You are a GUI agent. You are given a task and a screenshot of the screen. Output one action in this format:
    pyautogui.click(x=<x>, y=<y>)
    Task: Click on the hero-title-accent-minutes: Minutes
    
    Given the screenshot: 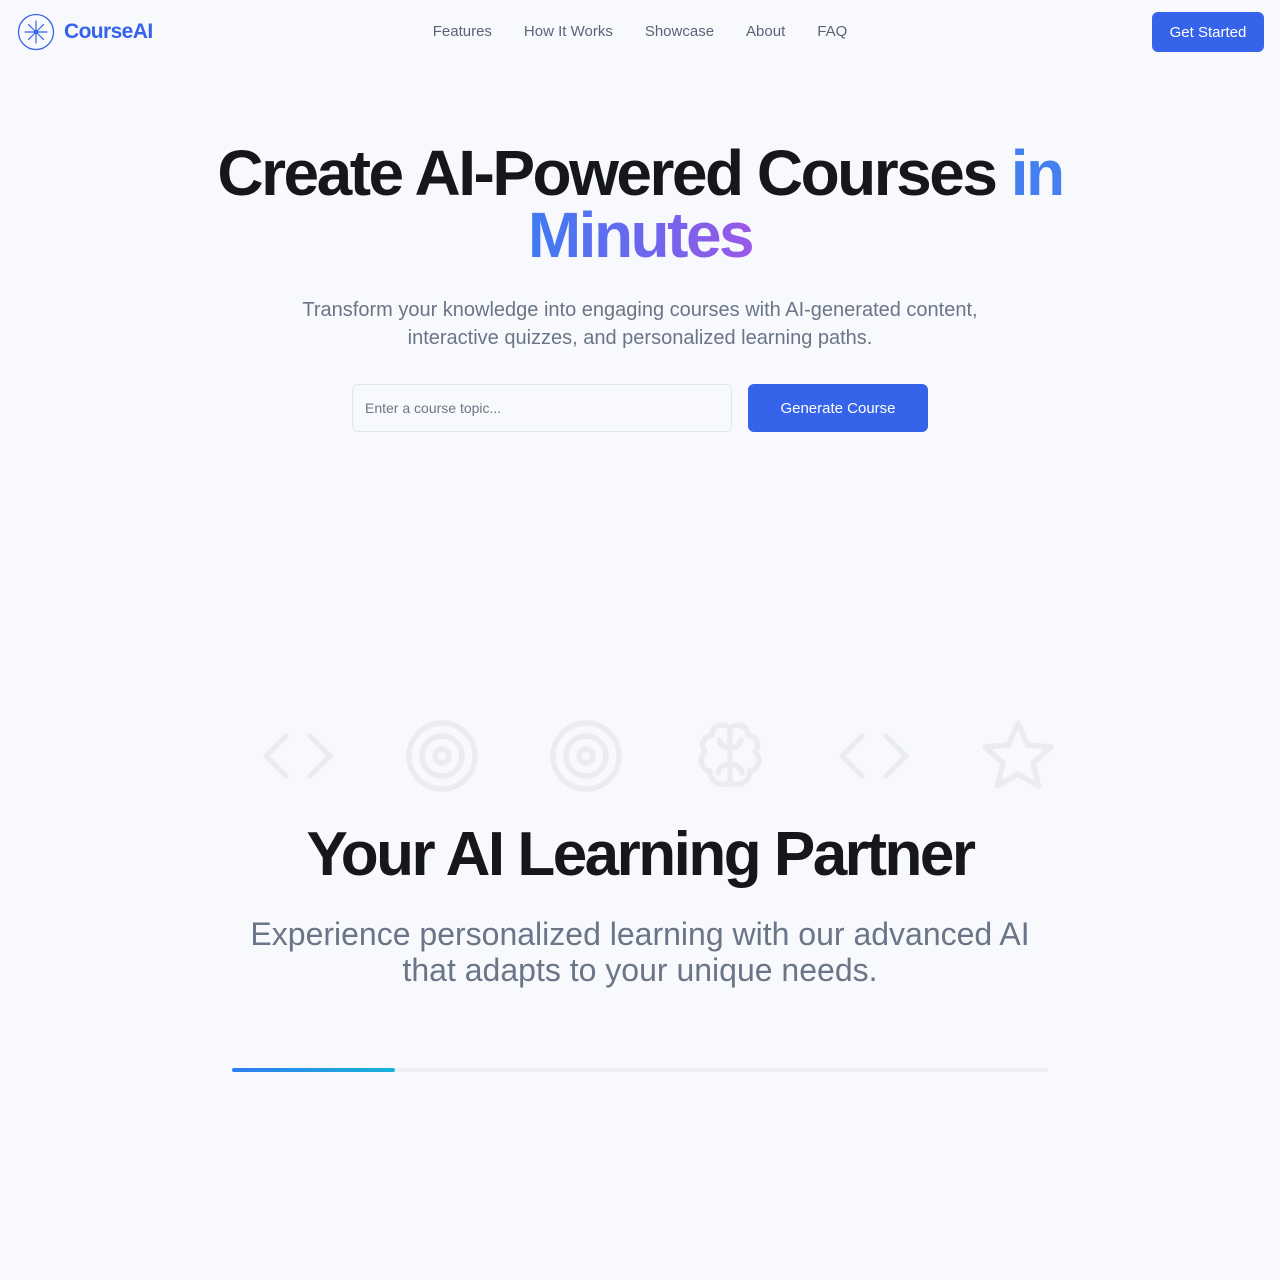 What is the action you would take?
    pyautogui.click(x=641, y=235)
    